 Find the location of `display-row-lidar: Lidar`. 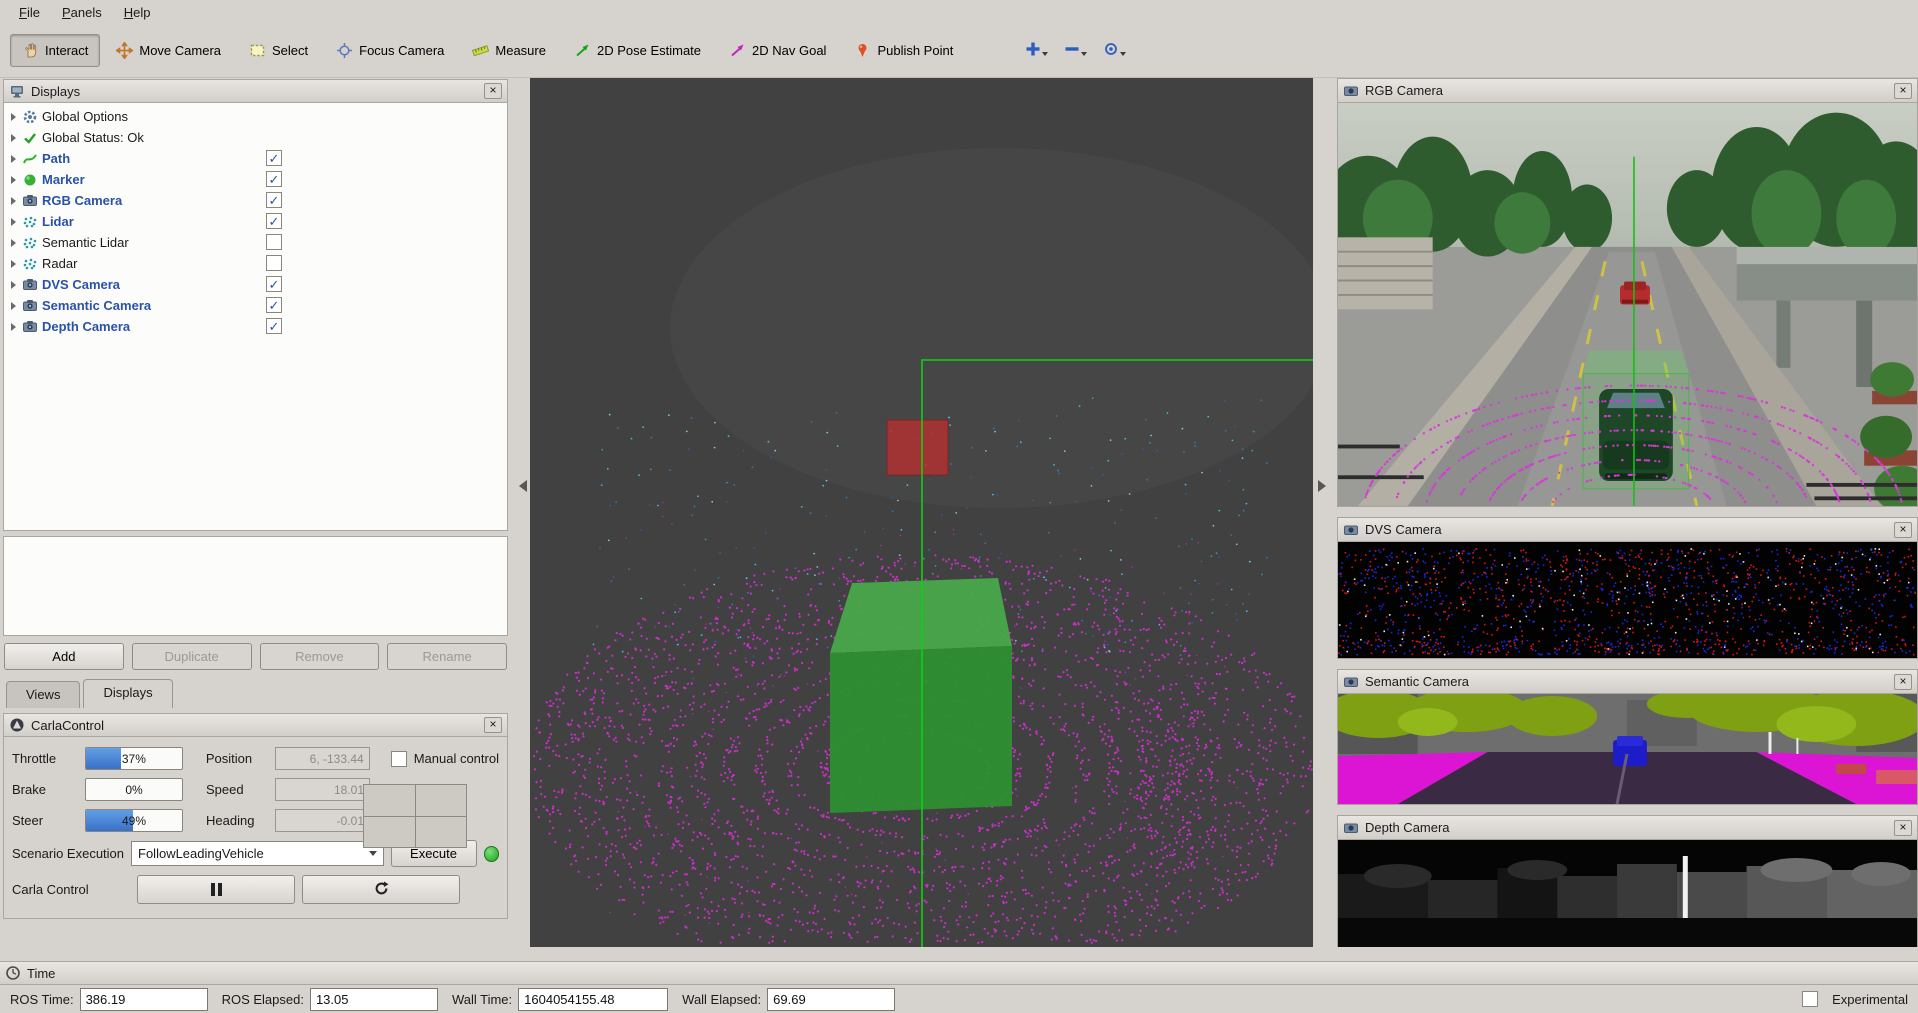

display-row-lidar: Lidar is located at coordinates (255, 221).